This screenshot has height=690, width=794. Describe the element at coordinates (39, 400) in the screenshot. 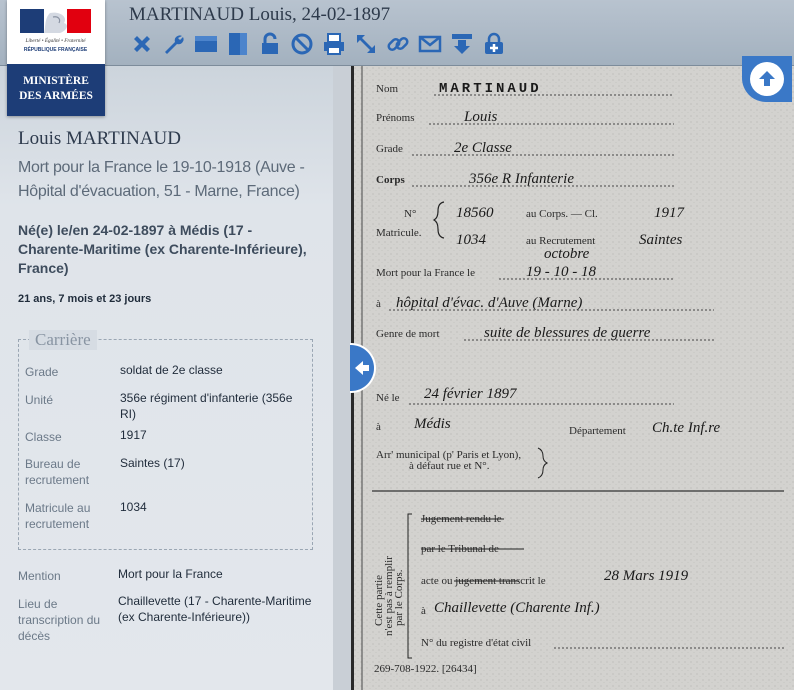

I see `unit-label: Unité` at that location.